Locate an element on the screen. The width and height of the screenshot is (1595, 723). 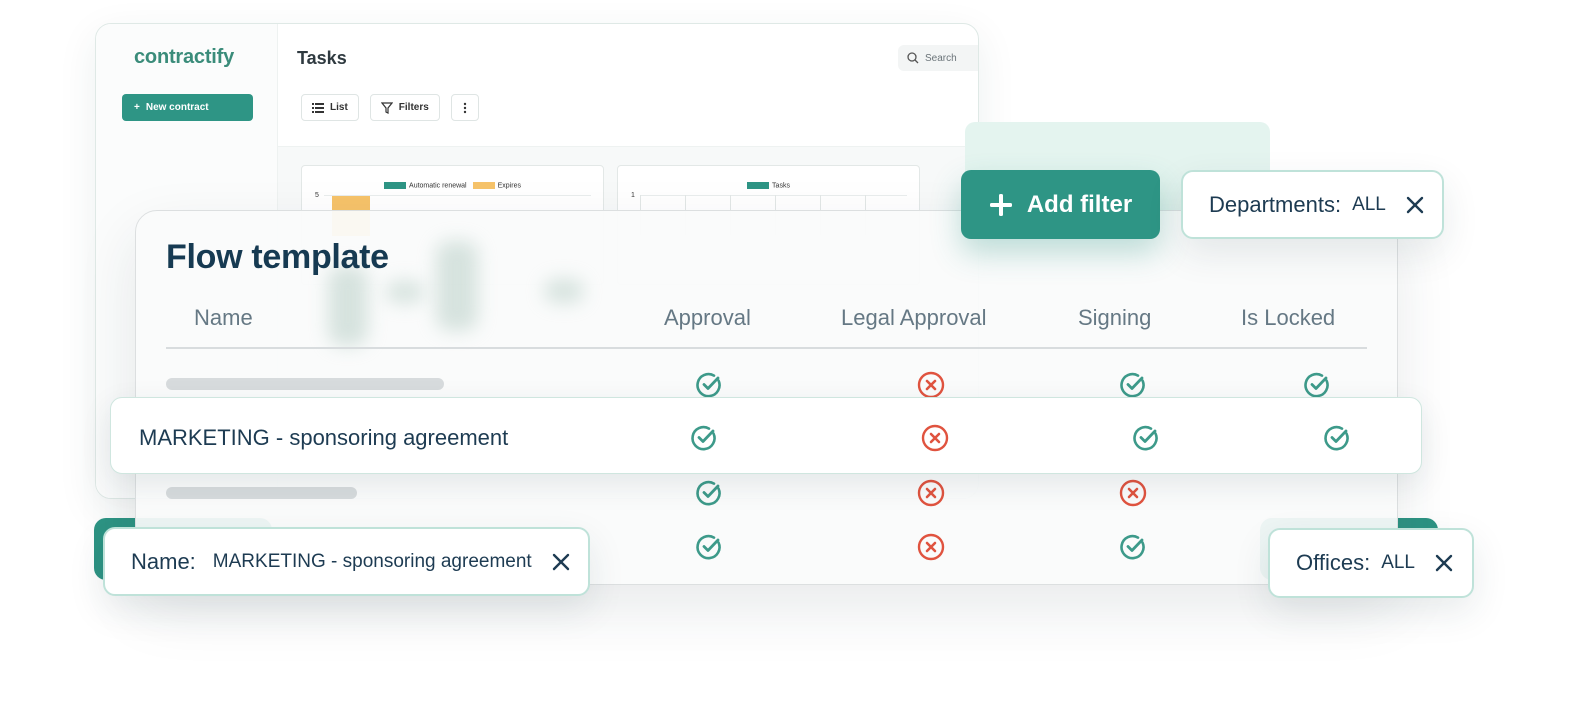
more-options-button is located at coordinates (464, 107).